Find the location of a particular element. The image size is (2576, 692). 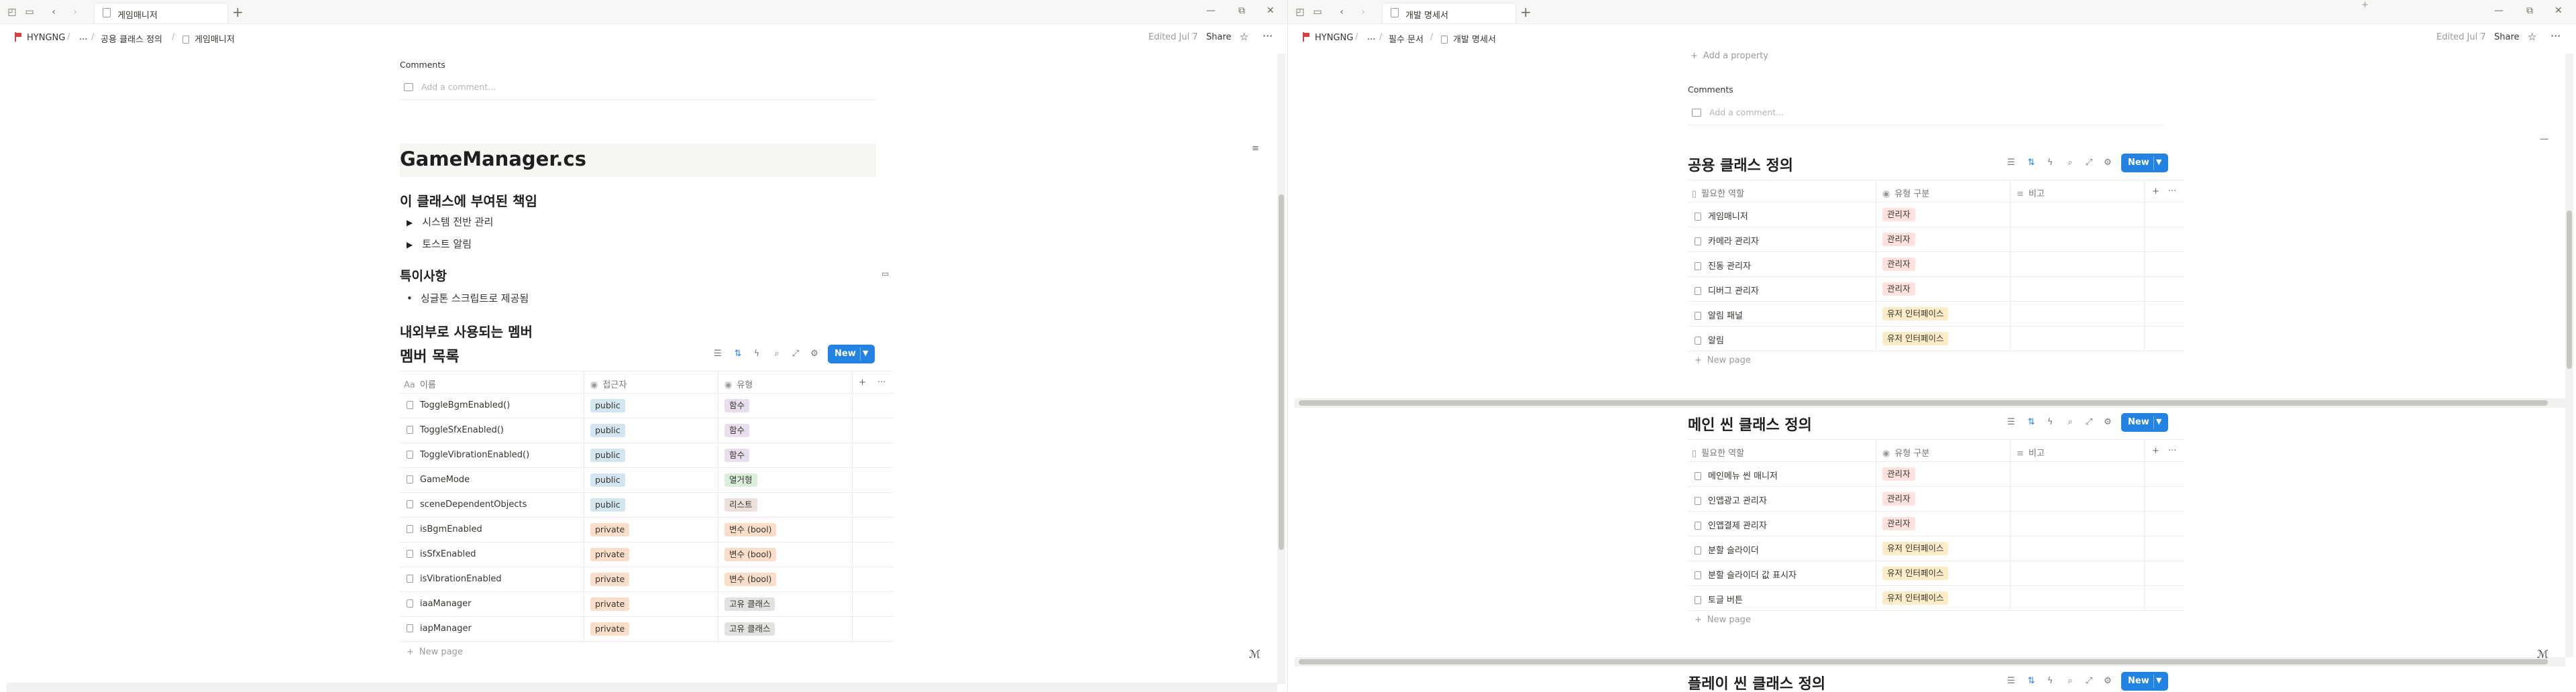

add-property-button: Add a property is located at coordinates (1729, 56).